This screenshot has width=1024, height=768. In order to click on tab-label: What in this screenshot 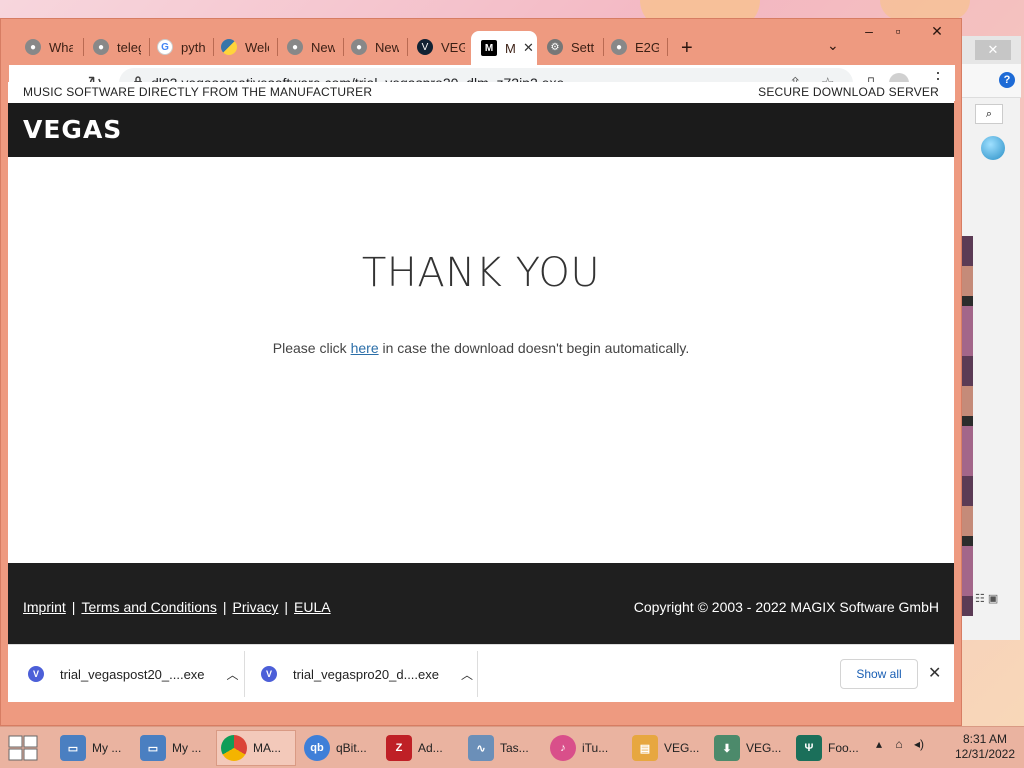, I will do `click(61, 47)`.